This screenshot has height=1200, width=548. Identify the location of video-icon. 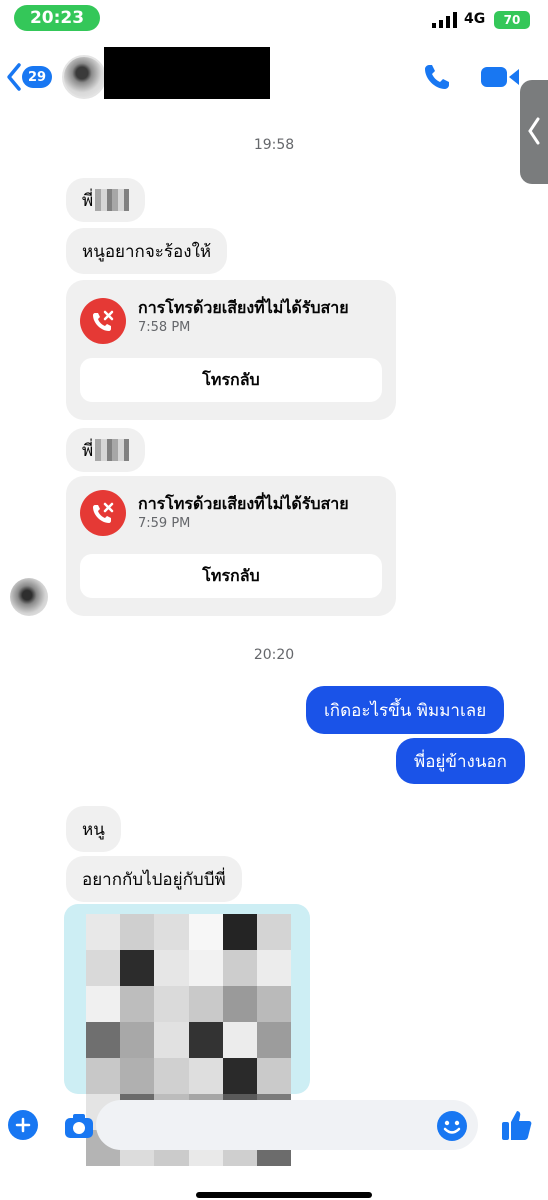
(500, 77).